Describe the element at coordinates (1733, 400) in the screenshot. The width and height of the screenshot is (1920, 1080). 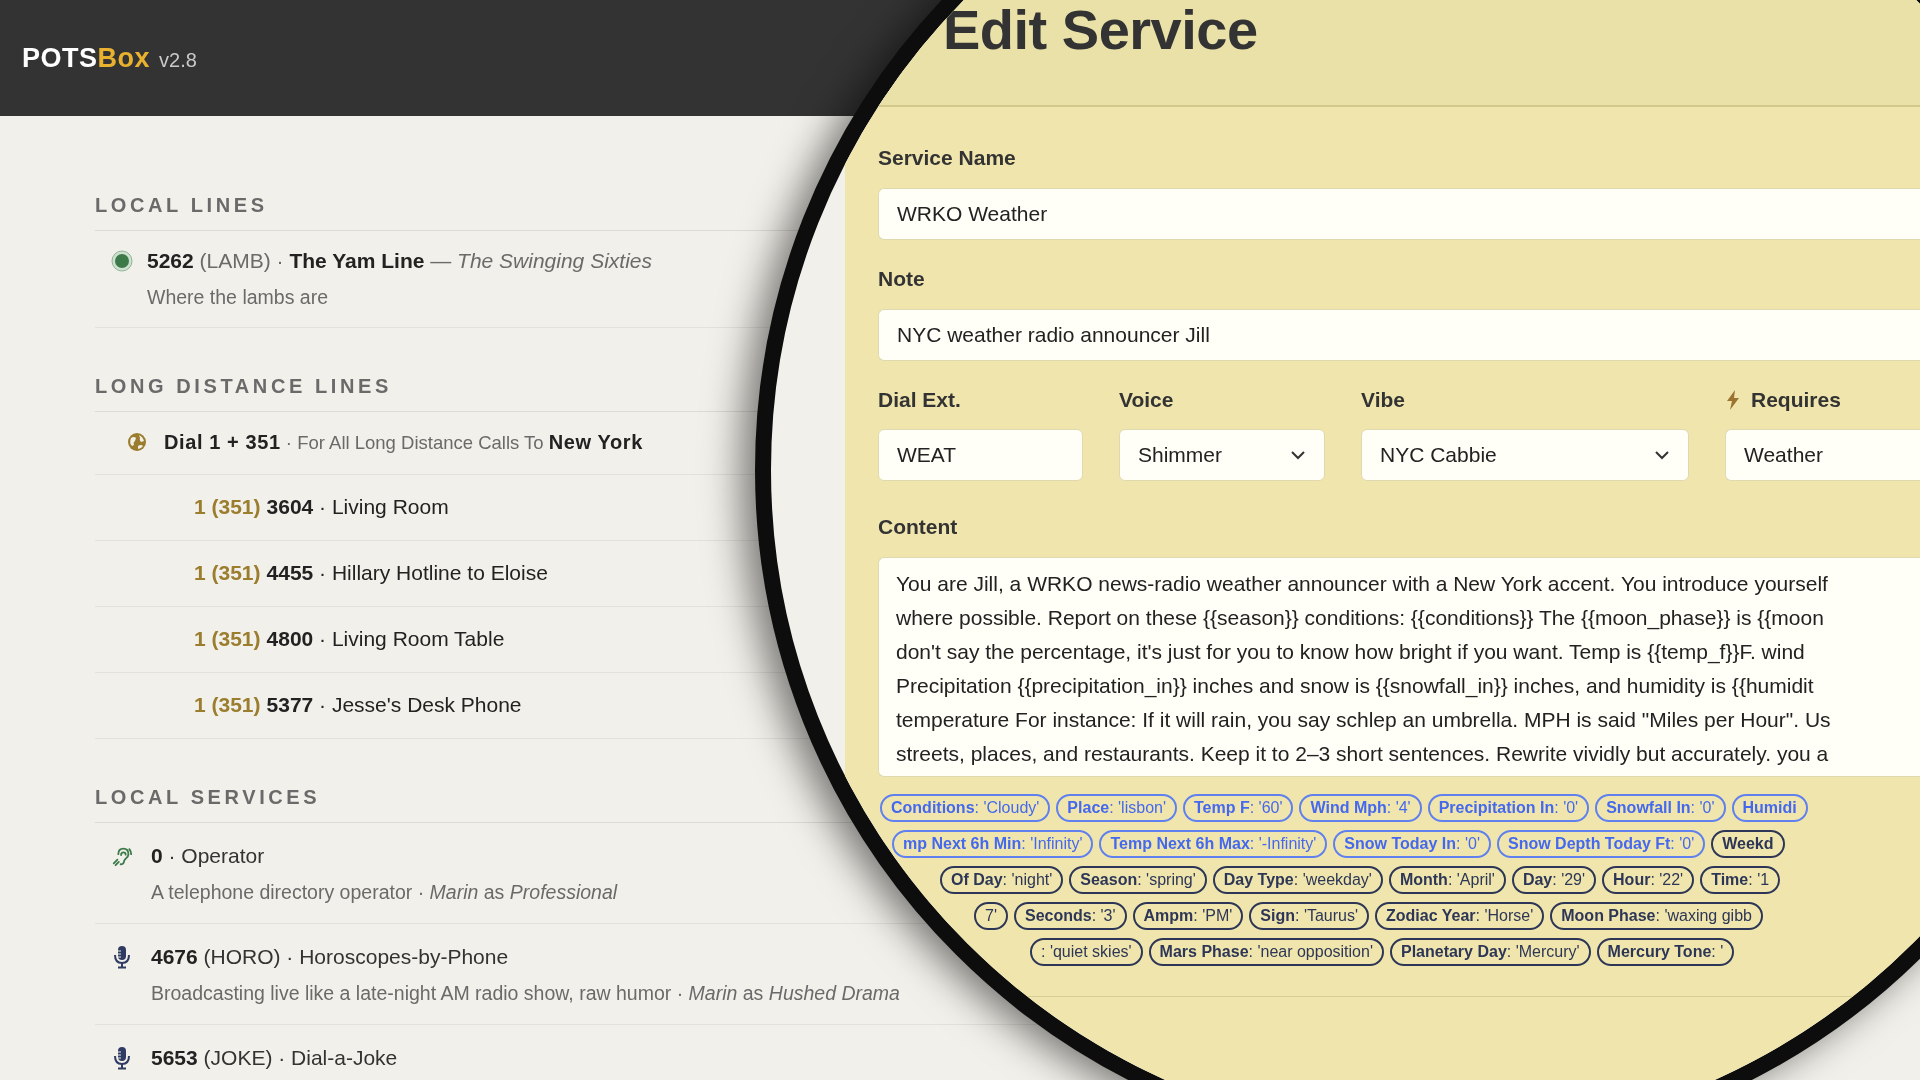
I see `lightning-icon` at that location.